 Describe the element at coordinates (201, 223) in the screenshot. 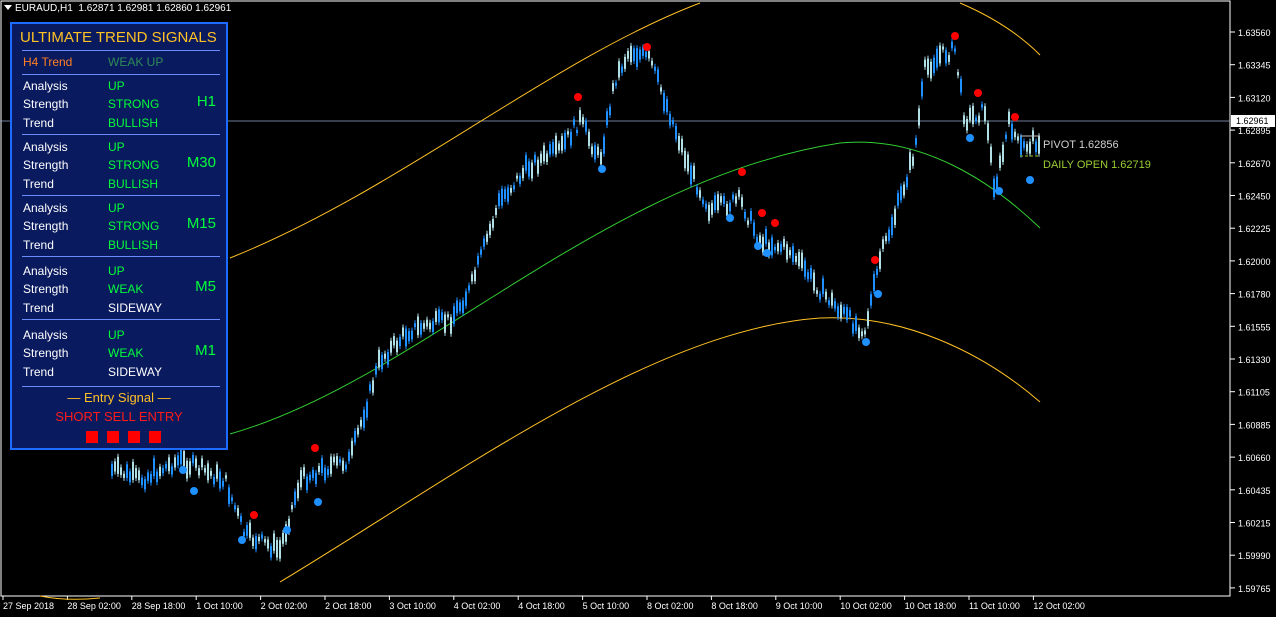

I see `timeframe-label: M15` at that location.